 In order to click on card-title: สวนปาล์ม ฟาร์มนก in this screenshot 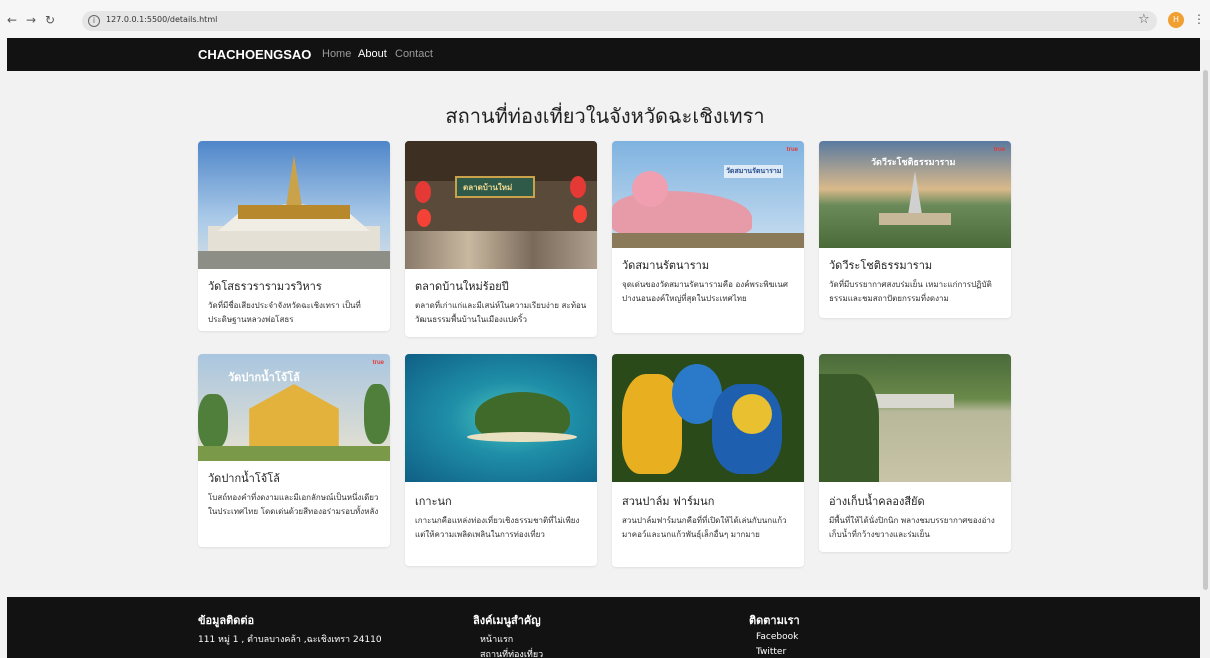, I will do `click(668, 501)`.